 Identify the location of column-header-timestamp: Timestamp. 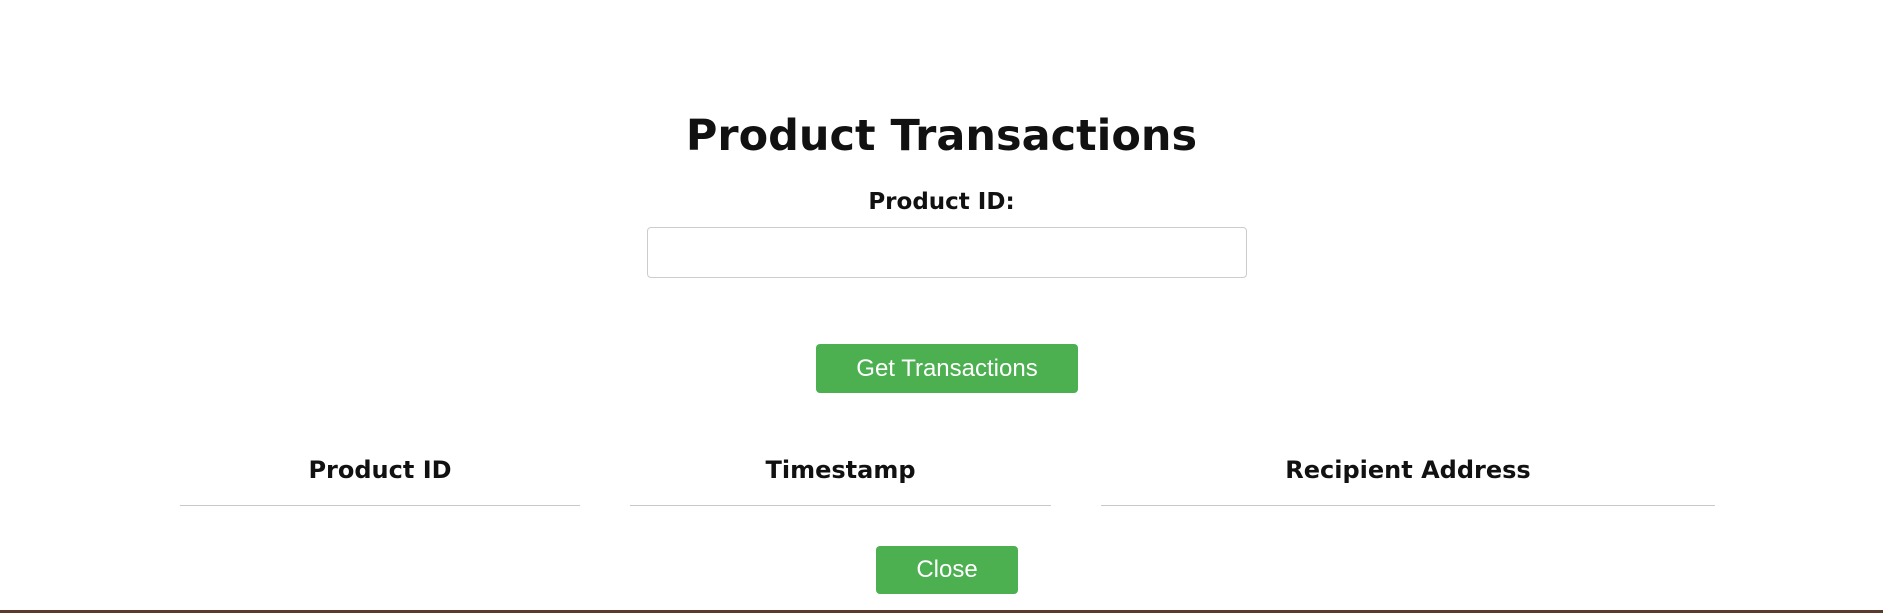
(840, 479).